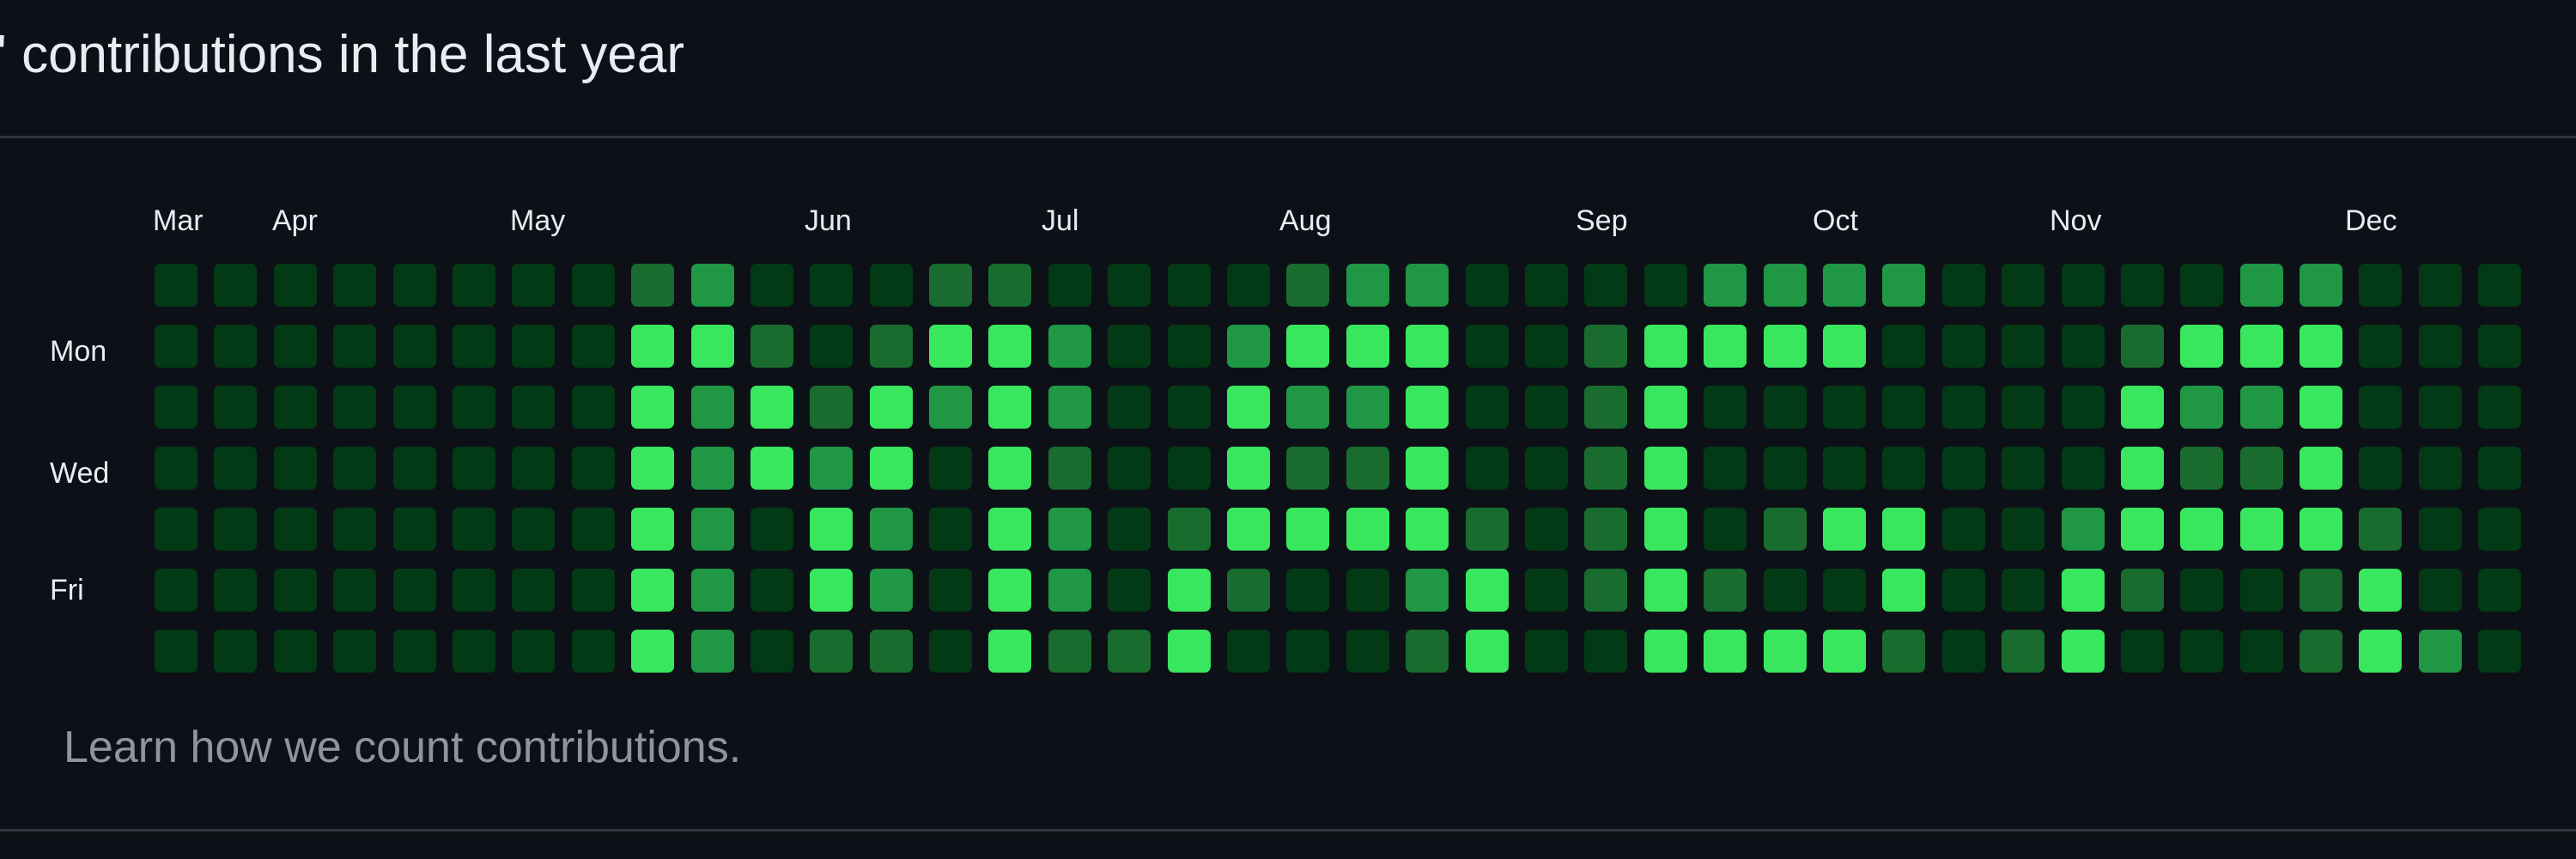  What do you see at coordinates (402, 748) in the screenshot?
I see `learn-how-we-count-link: Learn how we count contributions.` at bounding box center [402, 748].